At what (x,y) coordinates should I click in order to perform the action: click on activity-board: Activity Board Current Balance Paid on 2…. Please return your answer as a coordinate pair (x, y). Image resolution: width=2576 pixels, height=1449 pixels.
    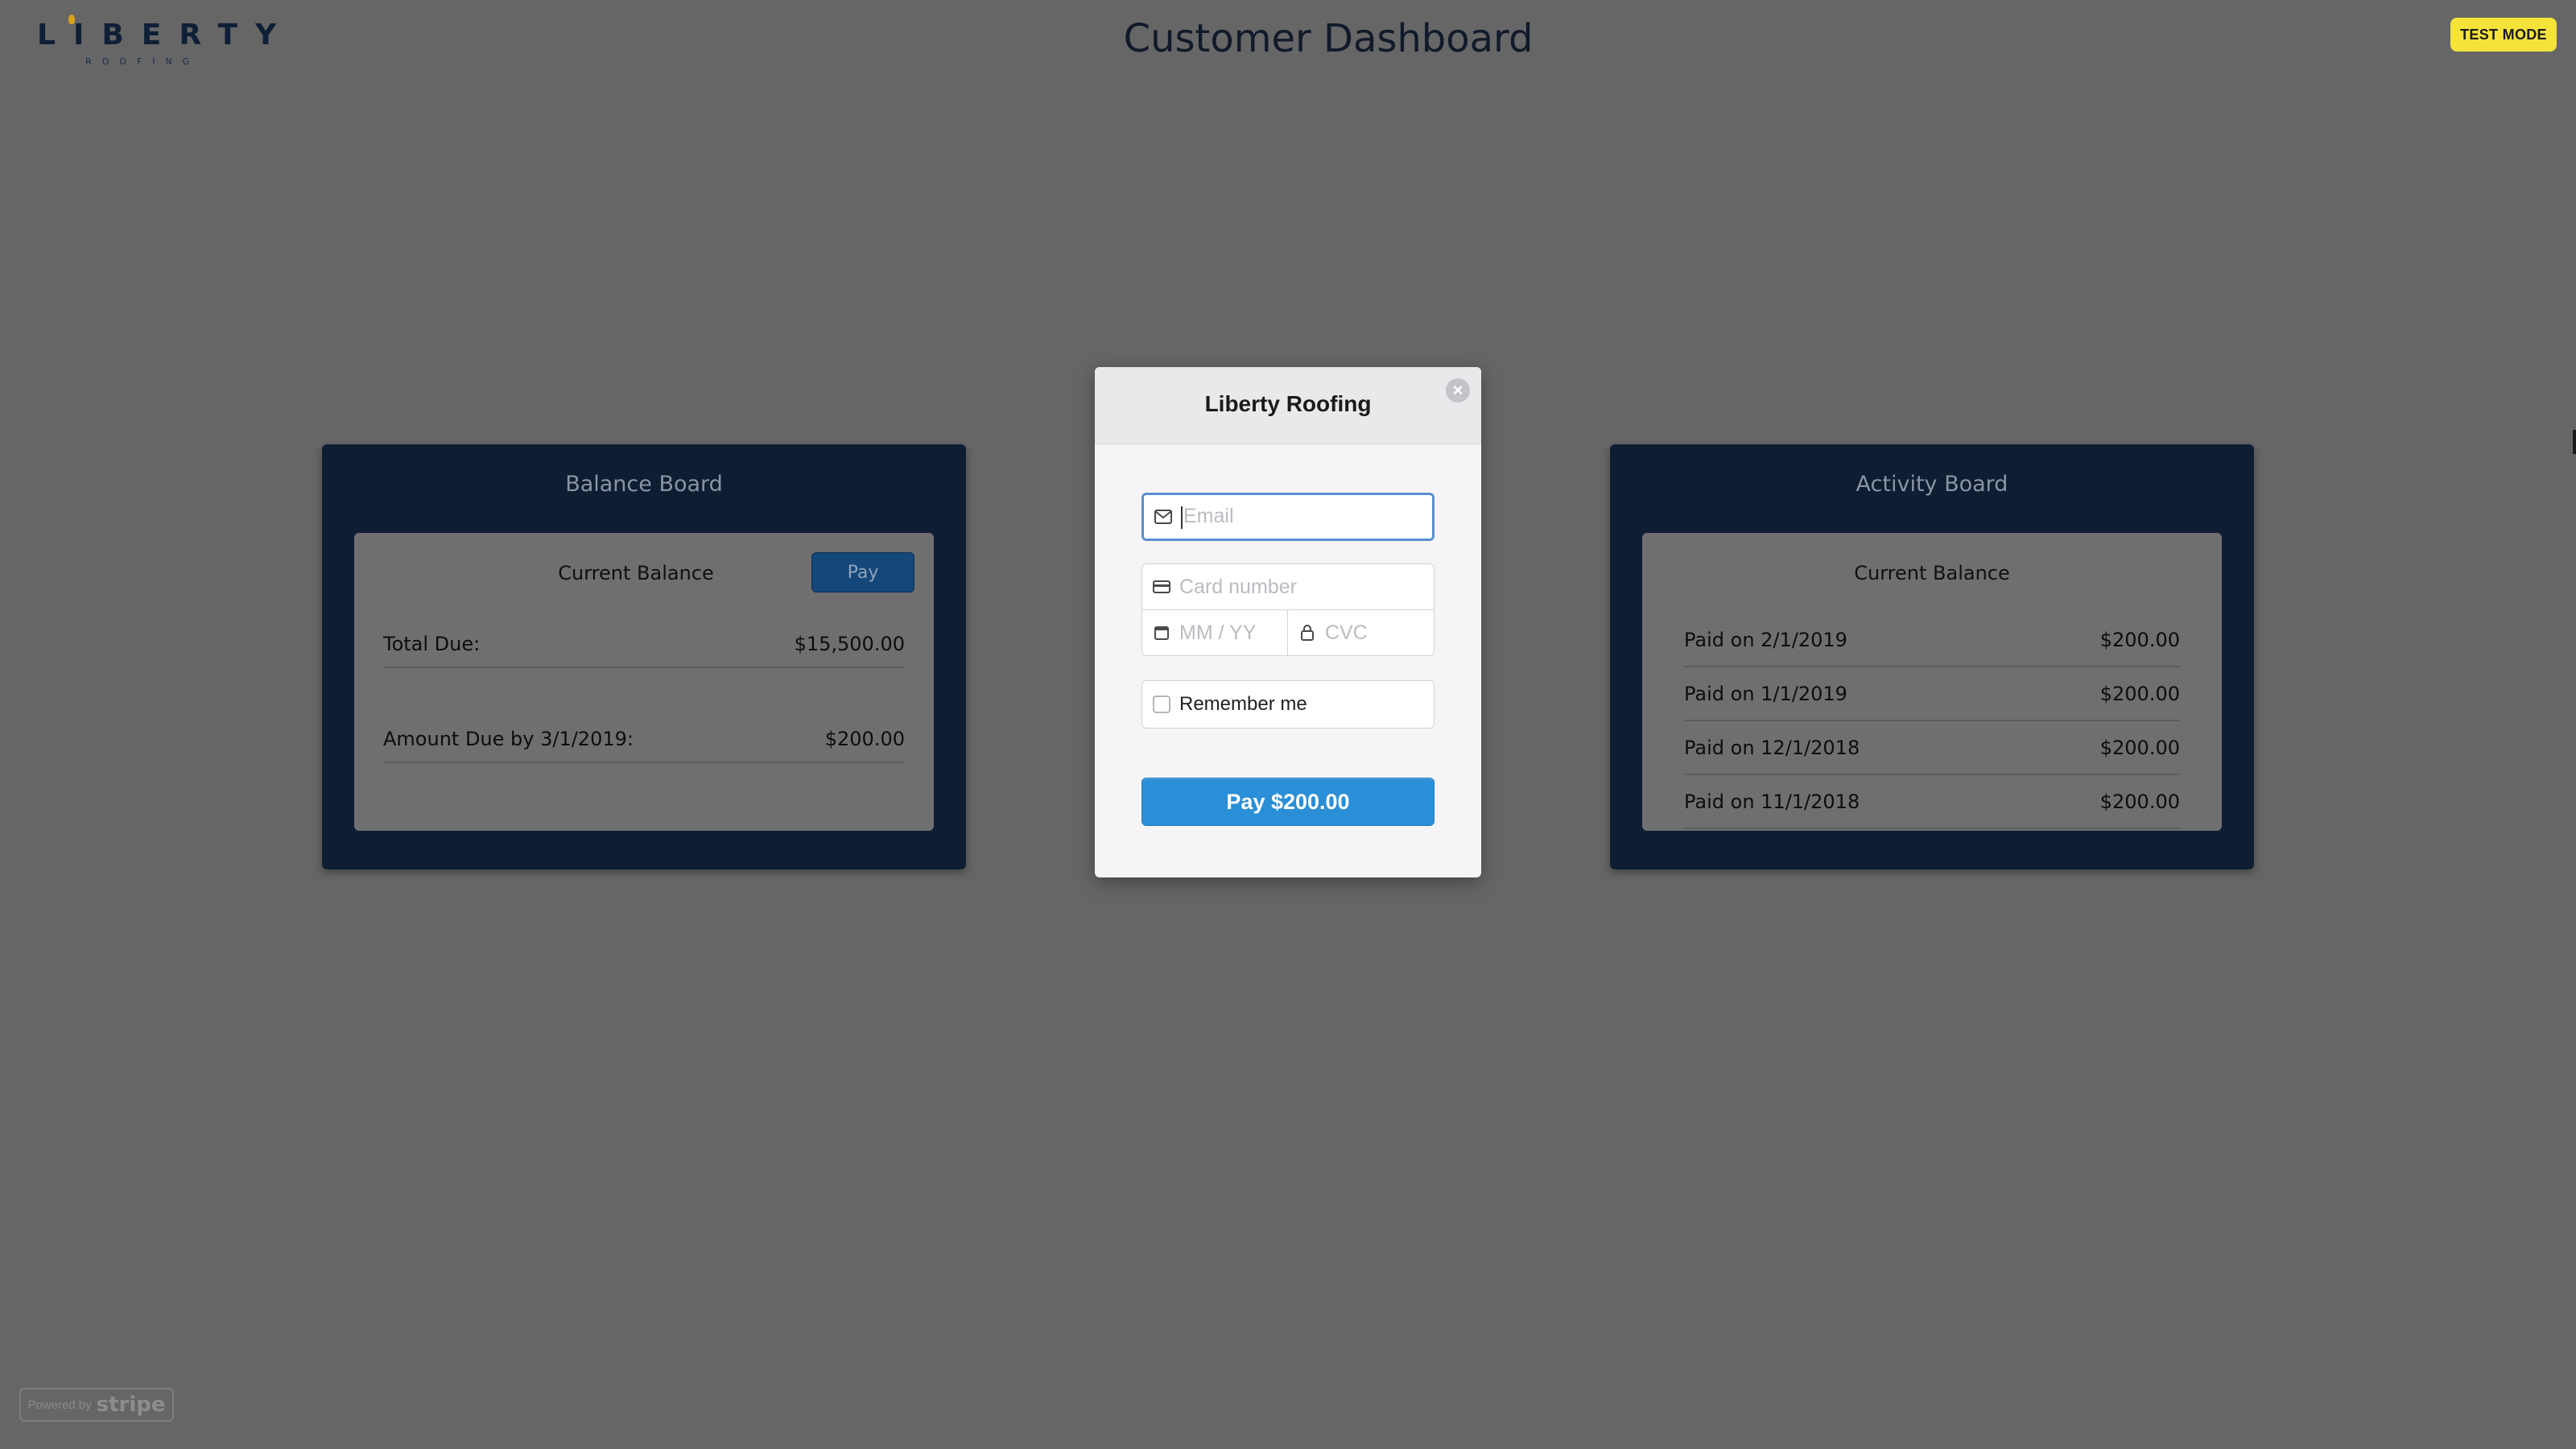
    Looking at the image, I should click on (1932, 656).